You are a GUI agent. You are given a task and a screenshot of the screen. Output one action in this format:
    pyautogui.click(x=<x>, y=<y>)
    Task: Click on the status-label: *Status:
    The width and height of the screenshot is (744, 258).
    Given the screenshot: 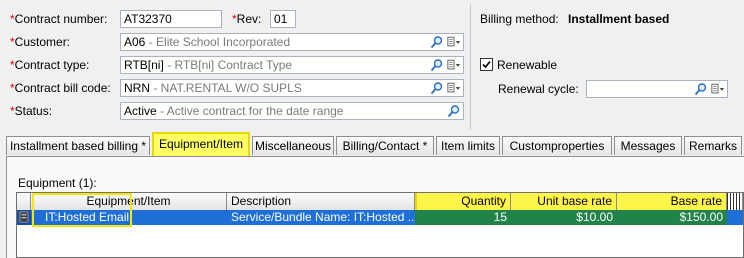 What is the action you would take?
    pyautogui.click(x=31, y=111)
    